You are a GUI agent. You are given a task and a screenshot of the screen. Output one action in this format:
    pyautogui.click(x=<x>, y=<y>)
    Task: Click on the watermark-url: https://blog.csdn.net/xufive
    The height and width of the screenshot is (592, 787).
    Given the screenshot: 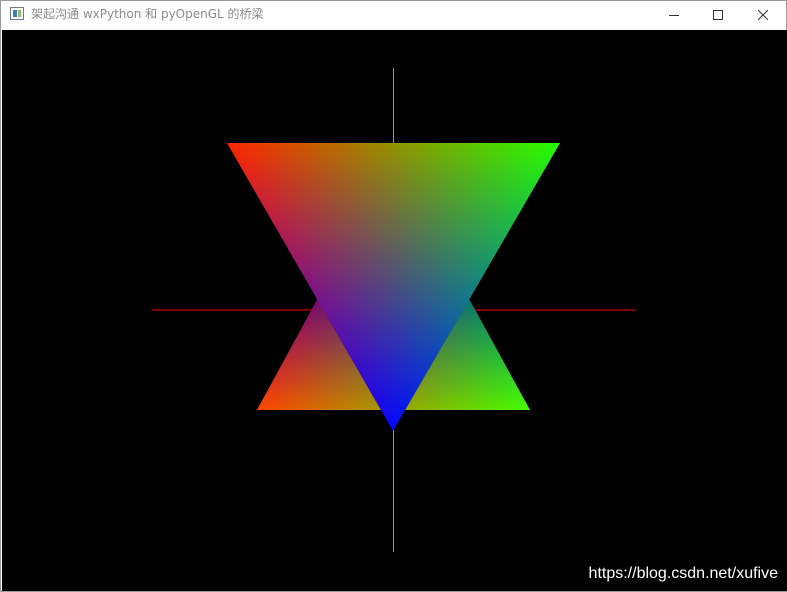 What is the action you would take?
    pyautogui.click(x=683, y=573)
    